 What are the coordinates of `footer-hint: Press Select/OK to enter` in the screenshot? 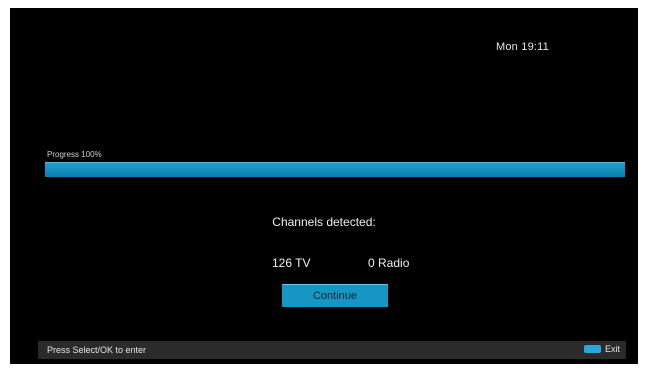 It's located at (97, 350).